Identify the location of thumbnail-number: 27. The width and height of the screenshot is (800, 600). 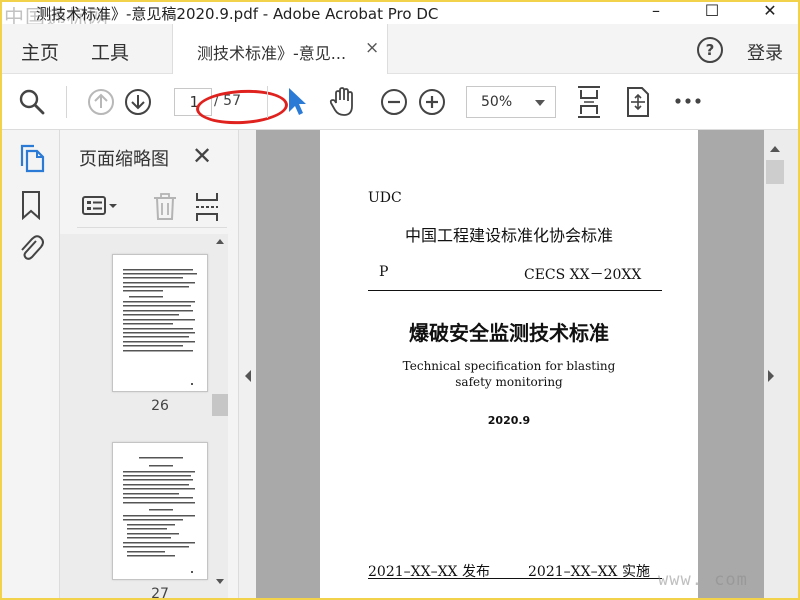
(160, 593).